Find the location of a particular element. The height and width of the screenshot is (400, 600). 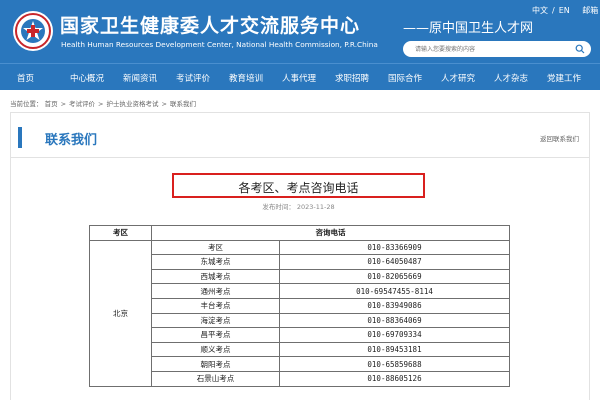

table-row: 朝阳考点 010-65859688 is located at coordinates (300, 364).